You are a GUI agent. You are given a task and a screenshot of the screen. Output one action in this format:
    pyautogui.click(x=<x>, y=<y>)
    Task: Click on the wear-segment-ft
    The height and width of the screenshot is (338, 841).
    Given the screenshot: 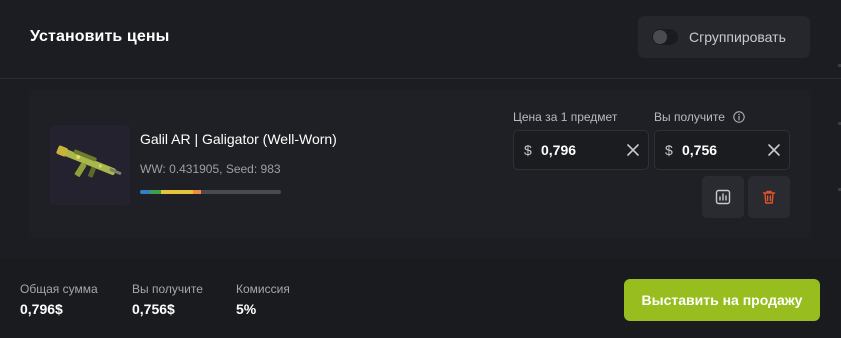 What is the action you would take?
    pyautogui.click(x=177, y=192)
    